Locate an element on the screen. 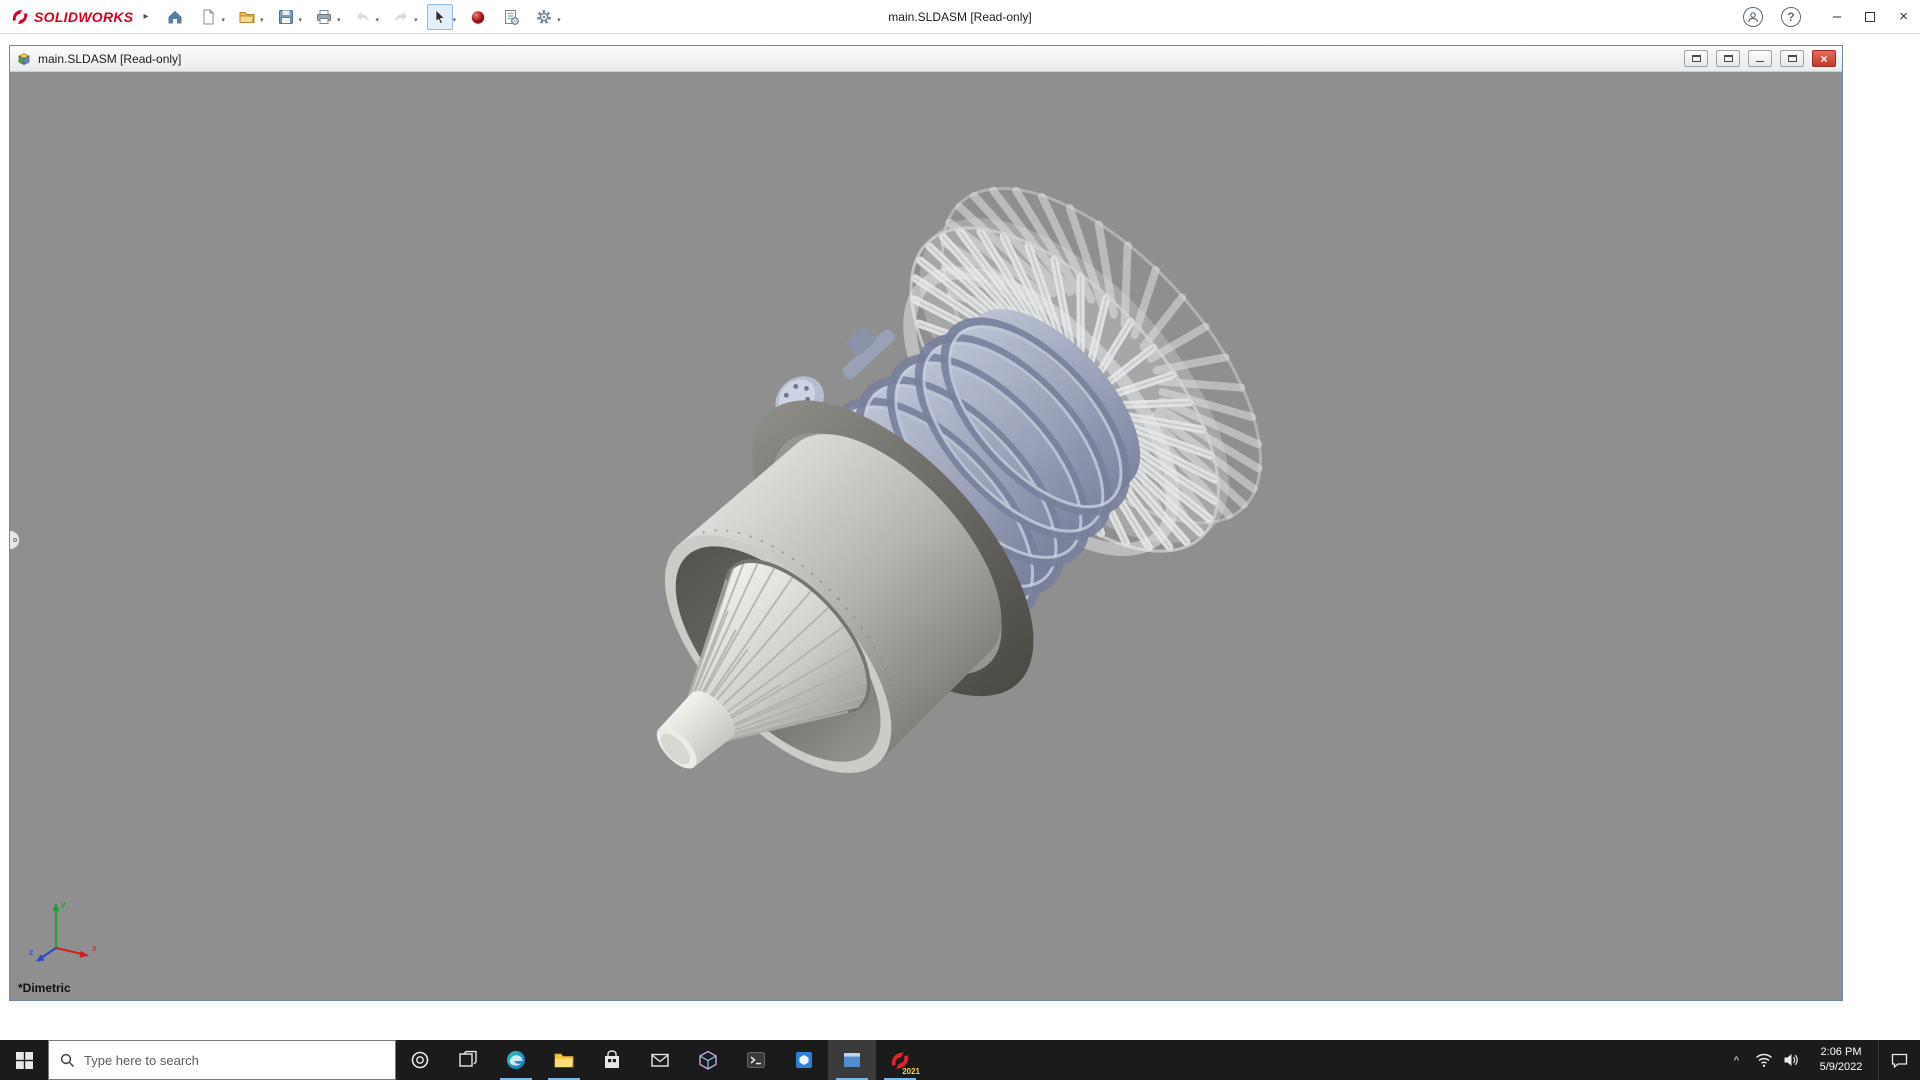 The height and width of the screenshot is (1080, 1920). app-maximize-button is located at coordinates (1870, 16).